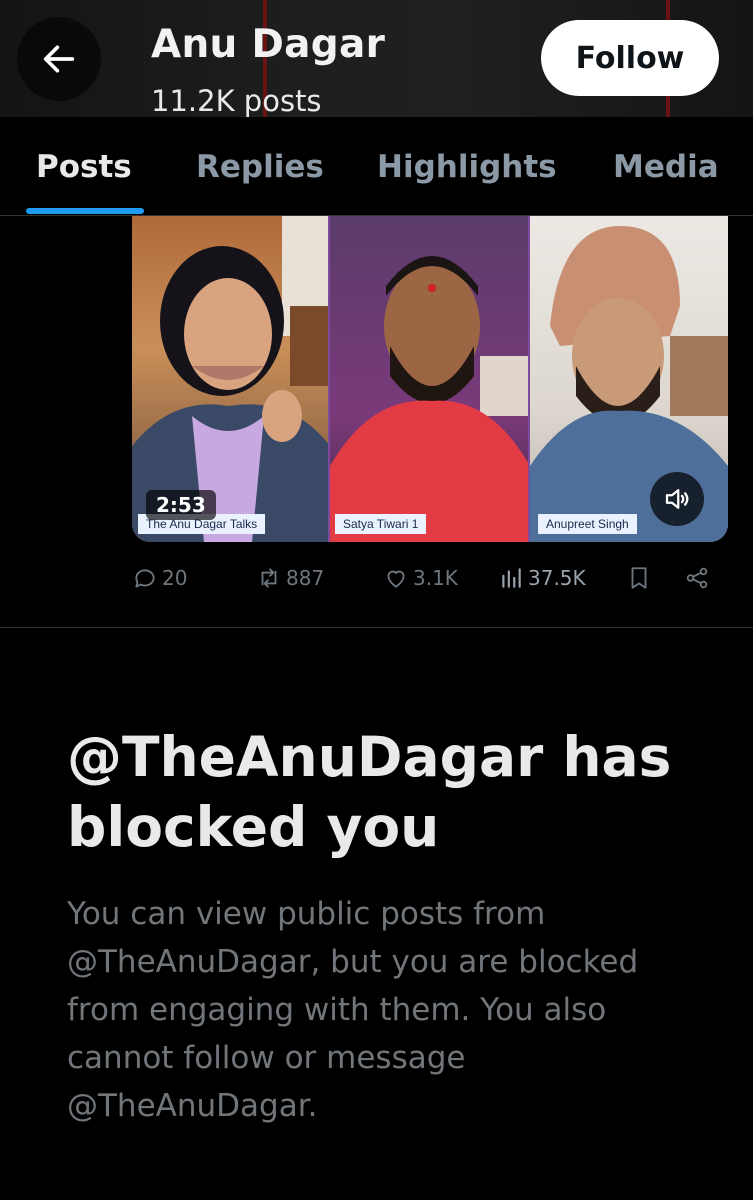 The height and width of the screenshot is (1200, 753). Describe the element at coordinates (268, 44) in the screenshot. I see `profile-name: Anu Dagar` at that location.